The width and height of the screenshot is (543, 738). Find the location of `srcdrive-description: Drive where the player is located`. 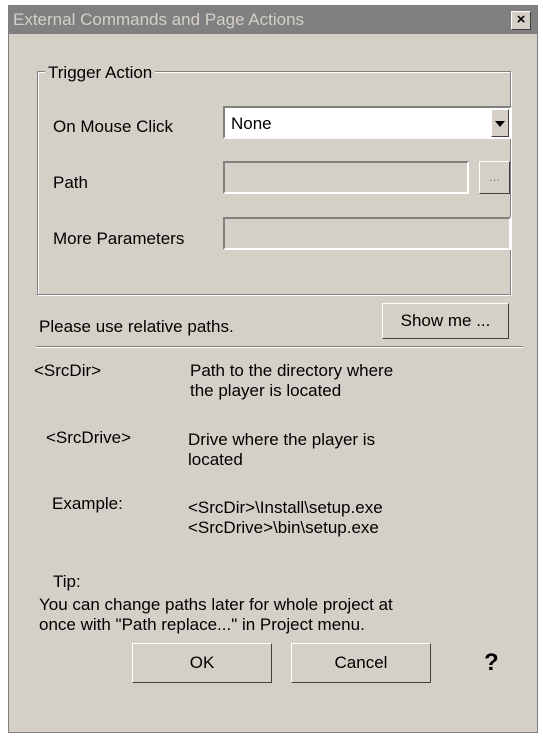

srcdrive-description: Drive where the player is located is located at coordinates (282, 449).